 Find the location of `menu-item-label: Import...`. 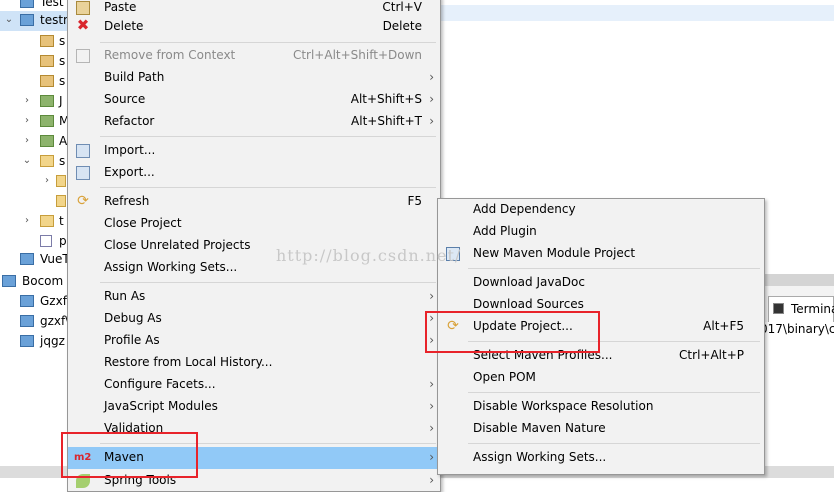

menu-item-label: Import... is located at coordinates (130, 150).